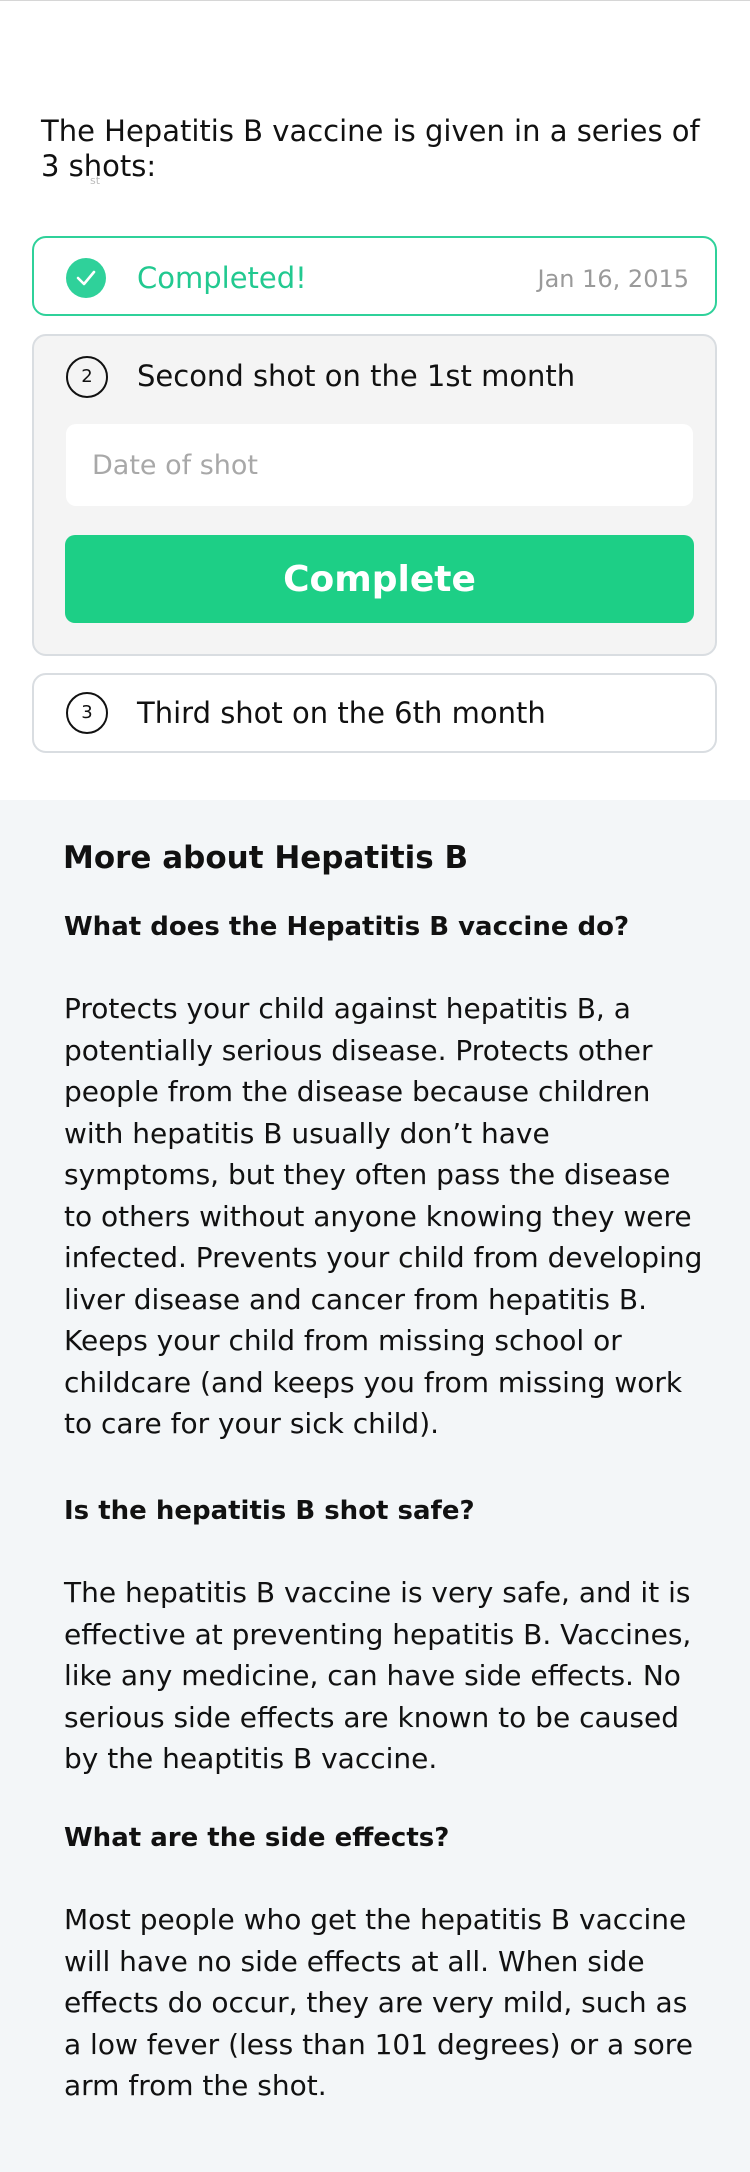  I want to click on intro-superscript: st, so click(95, 180).